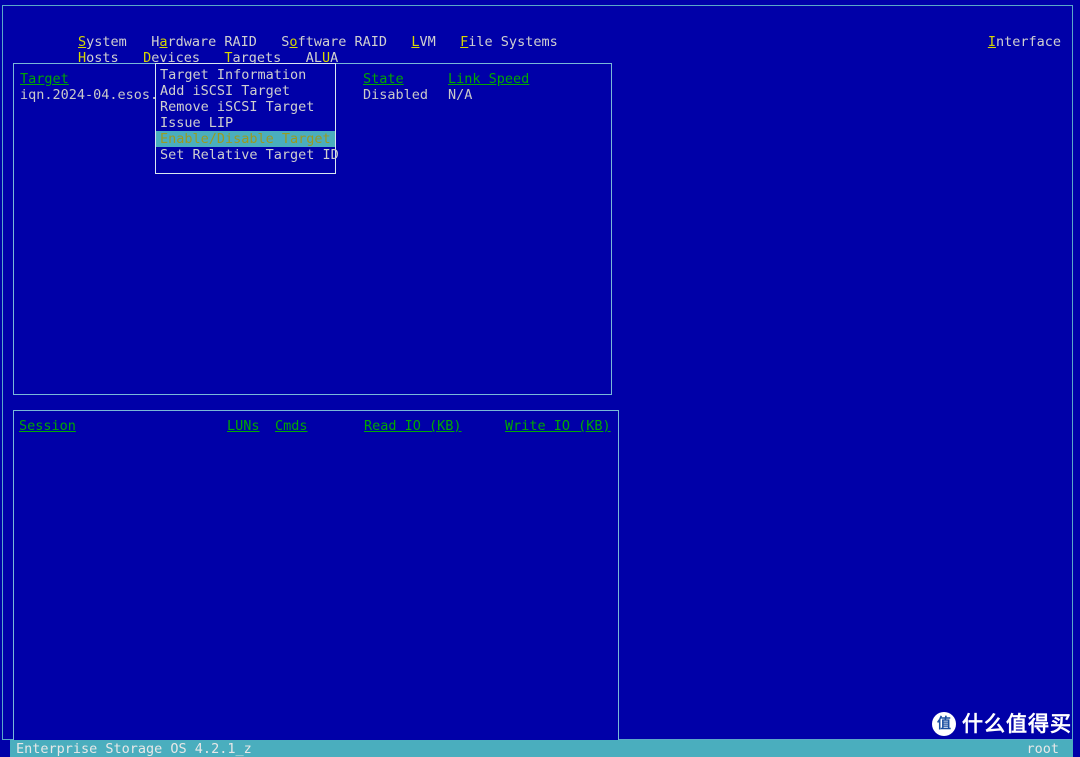  What do you see at coordinates (245, 75) in the screenshot?
I see `menu-option-target-information: Target Information` at bounding box center [245, 75].